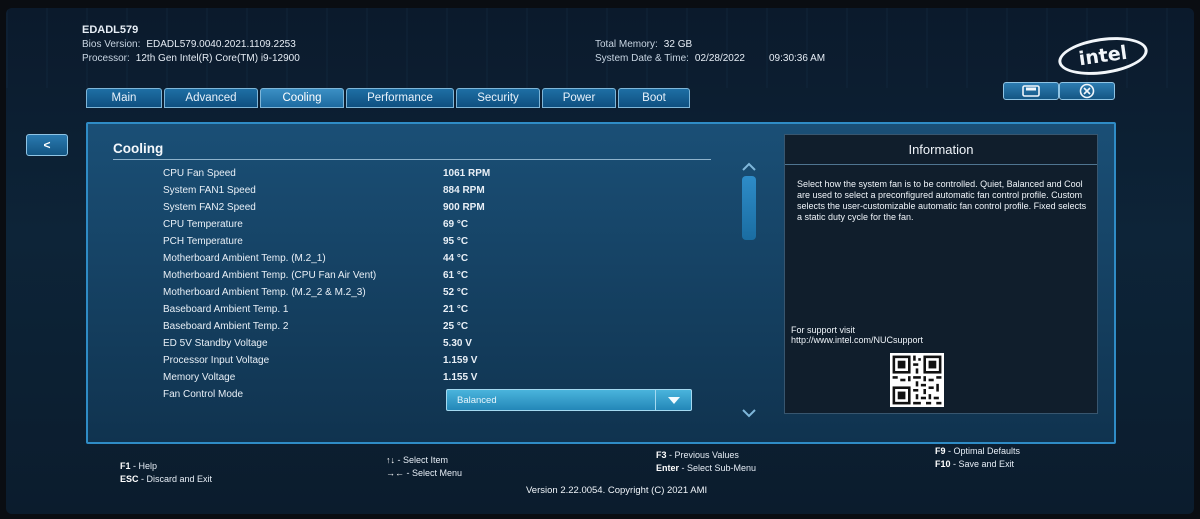 This screenshot has width=1200, height=519. Describe the element at coordinates (456, 326) in the screenshot. I see `sensor-value: 25 °C` at that location.